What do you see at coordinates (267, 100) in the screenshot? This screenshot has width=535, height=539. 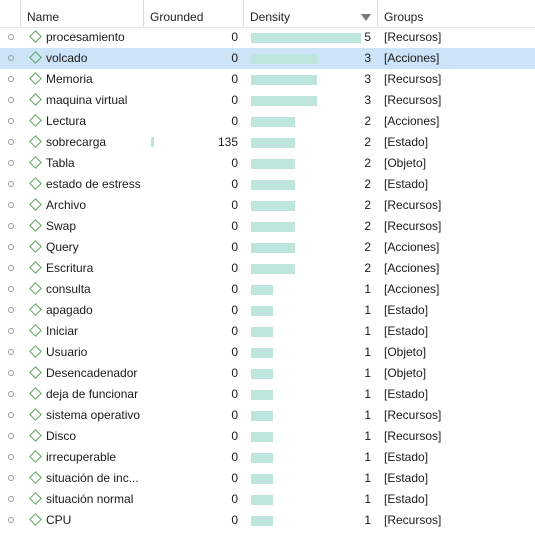 I see `table-row: maquina virtual 0 3 [Recursos]` at bounding box center [267, 100].